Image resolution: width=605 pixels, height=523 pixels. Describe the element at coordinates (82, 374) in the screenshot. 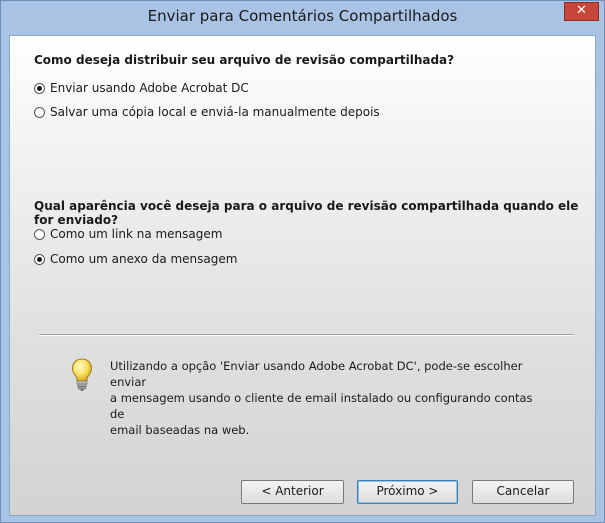

I see `lightbulb-icon` at that location.